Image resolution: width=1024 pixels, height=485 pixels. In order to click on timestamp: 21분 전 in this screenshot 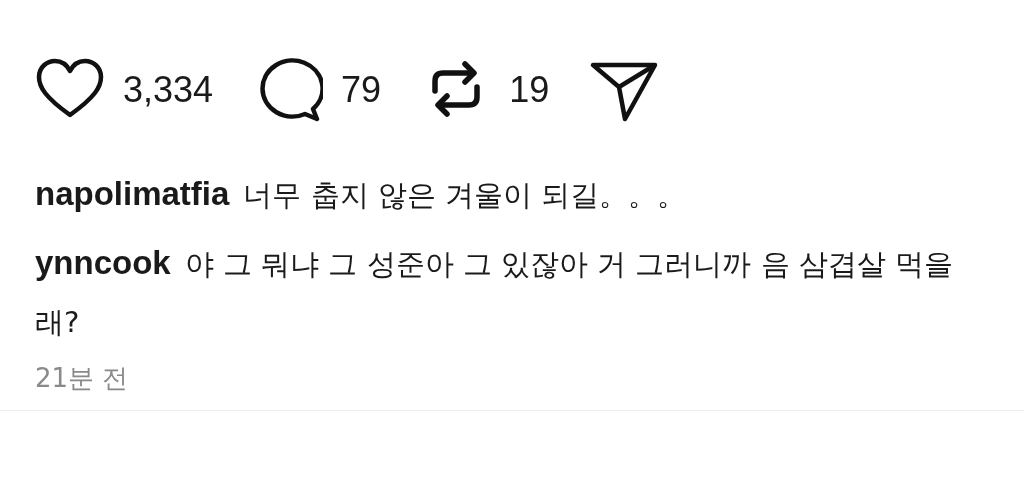, I will do `click(82, 378)`.